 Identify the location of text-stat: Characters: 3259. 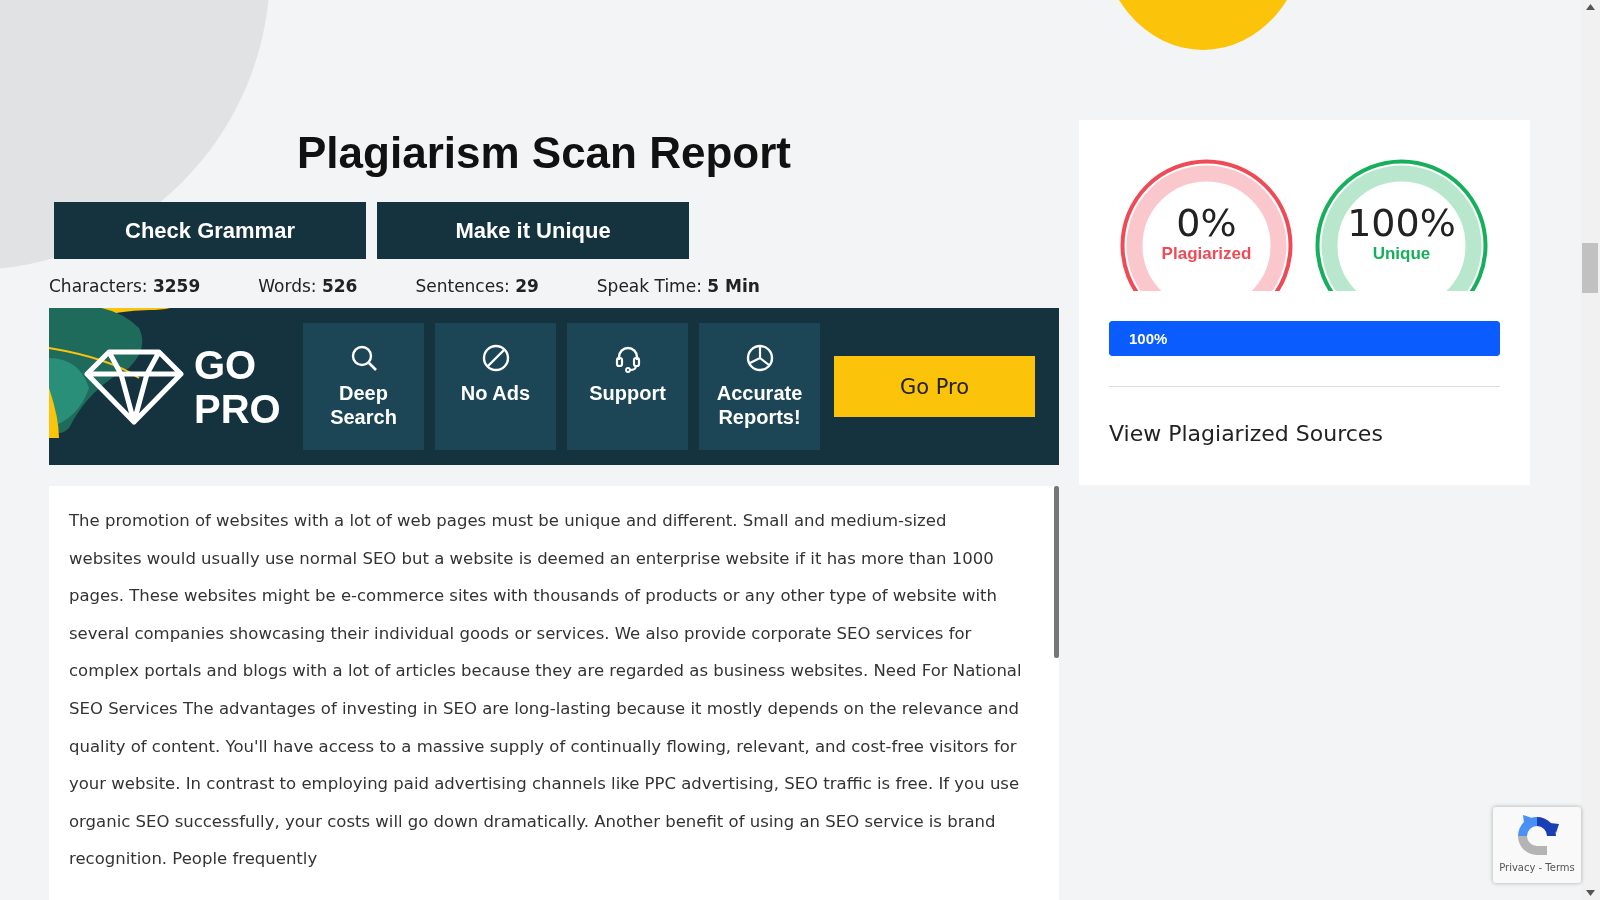
(125, 286).